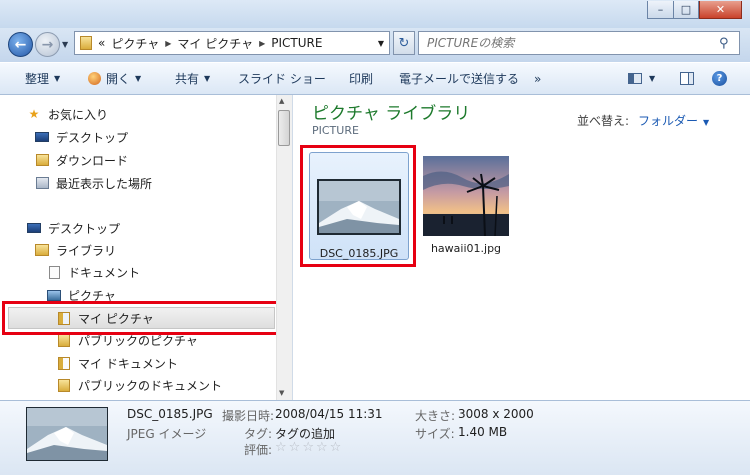 The image size is (750, 475). I want to click on nav-item-libraries: ライブラリ, so click(75, 250).